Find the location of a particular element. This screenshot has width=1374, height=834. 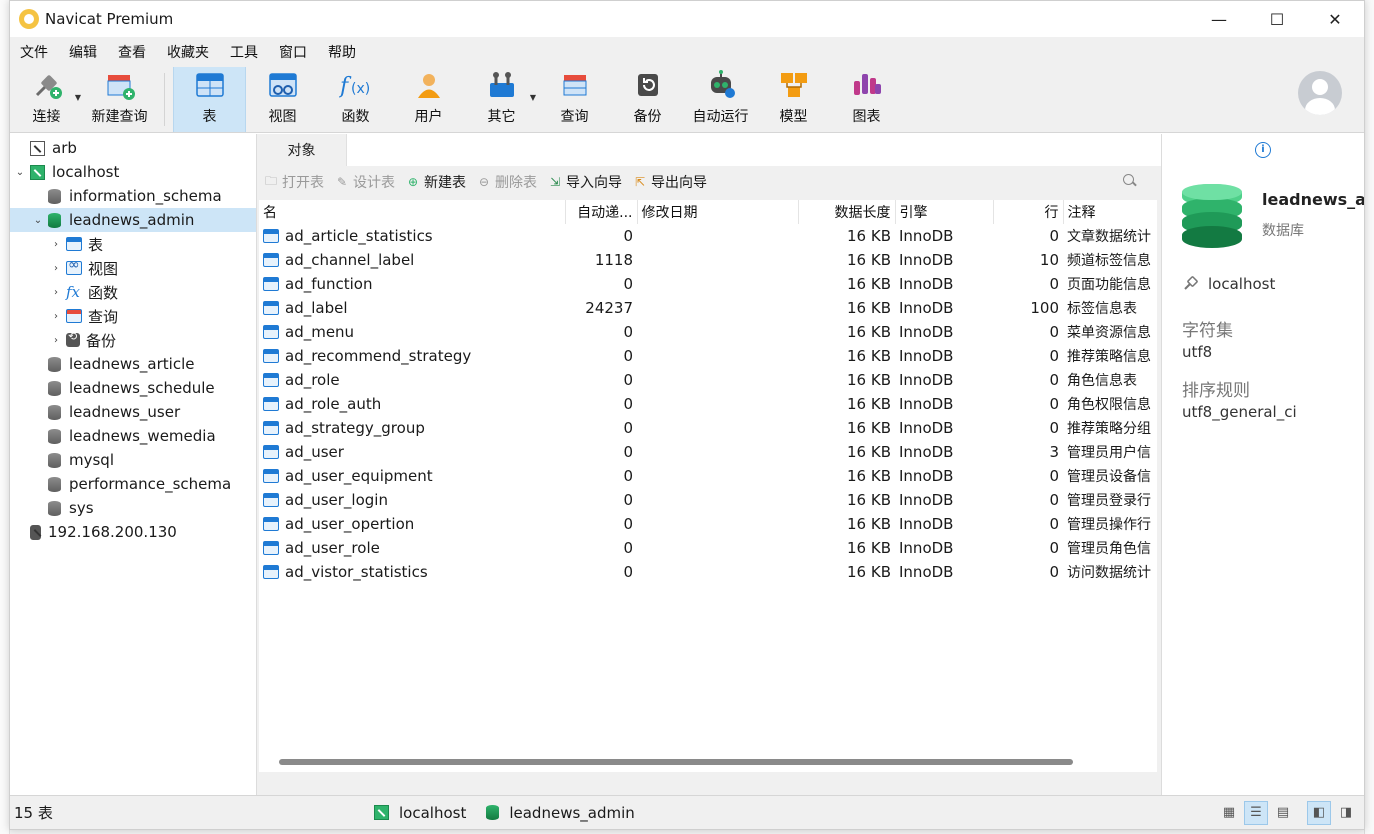

tree-item-database: mysql is located at coordinates (133, 460).